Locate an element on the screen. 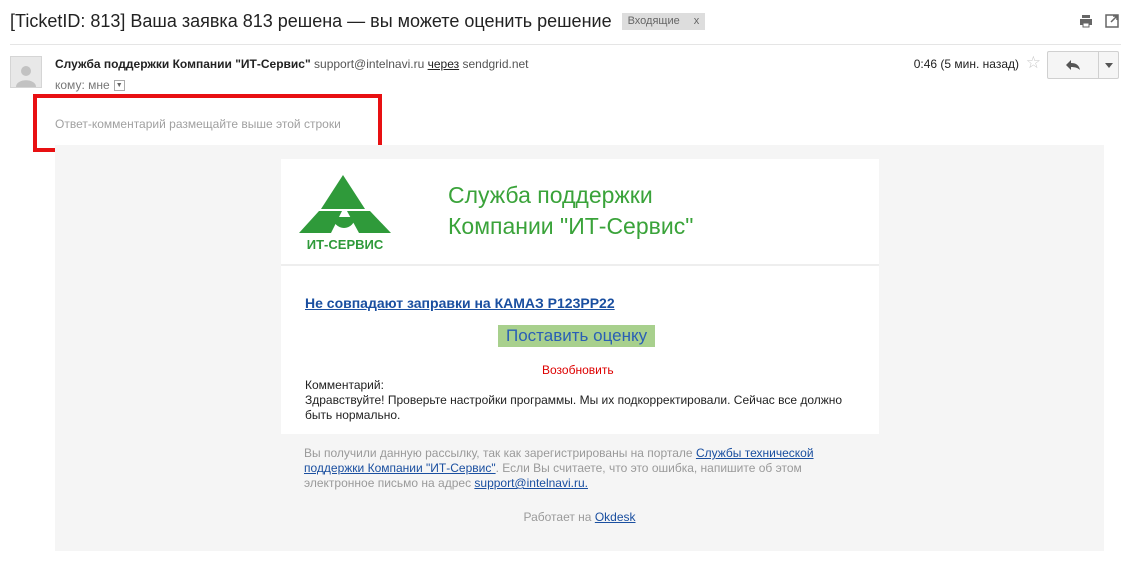 The image size is (1131, 567). dropdown-icon: ▼ is located at coordinates (119, 85).